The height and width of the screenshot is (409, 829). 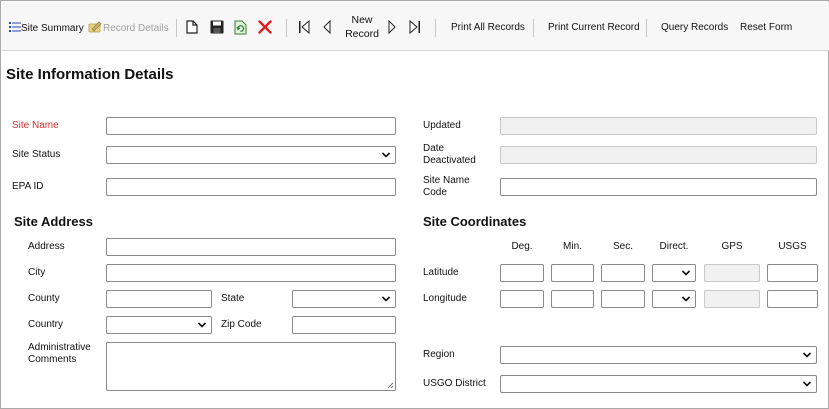 What do you see at coordinates (53, 221) in the screenshot?
I see `site-address-heading: Site Address` at bounding box center [53, 221].